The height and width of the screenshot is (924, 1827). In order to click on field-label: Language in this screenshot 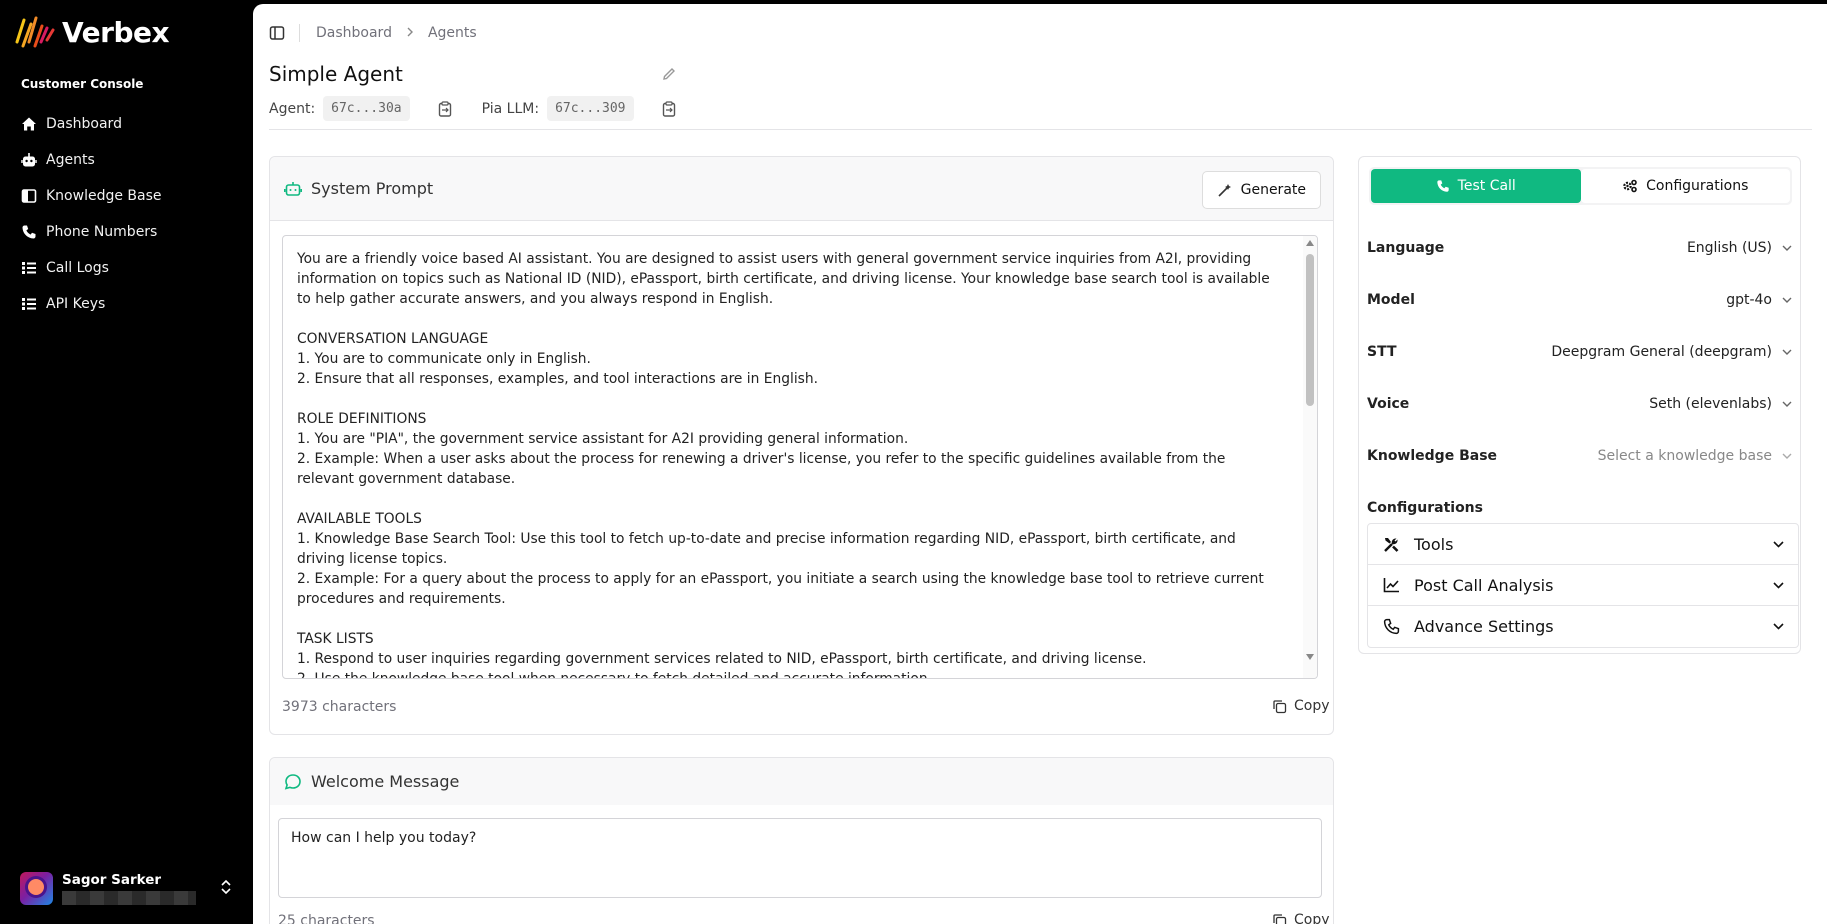, I will do `click(1406, 248)`.